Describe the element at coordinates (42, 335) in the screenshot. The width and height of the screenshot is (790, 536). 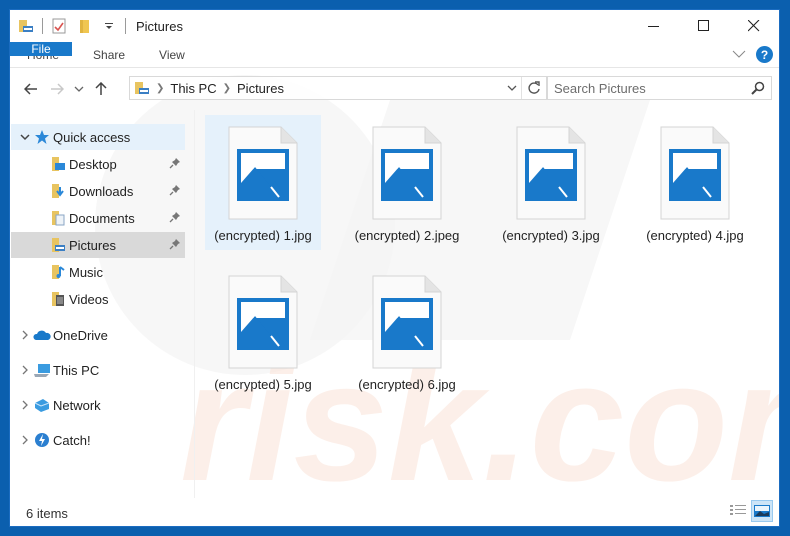
I see `onedrive-cloud-icon` at that location.